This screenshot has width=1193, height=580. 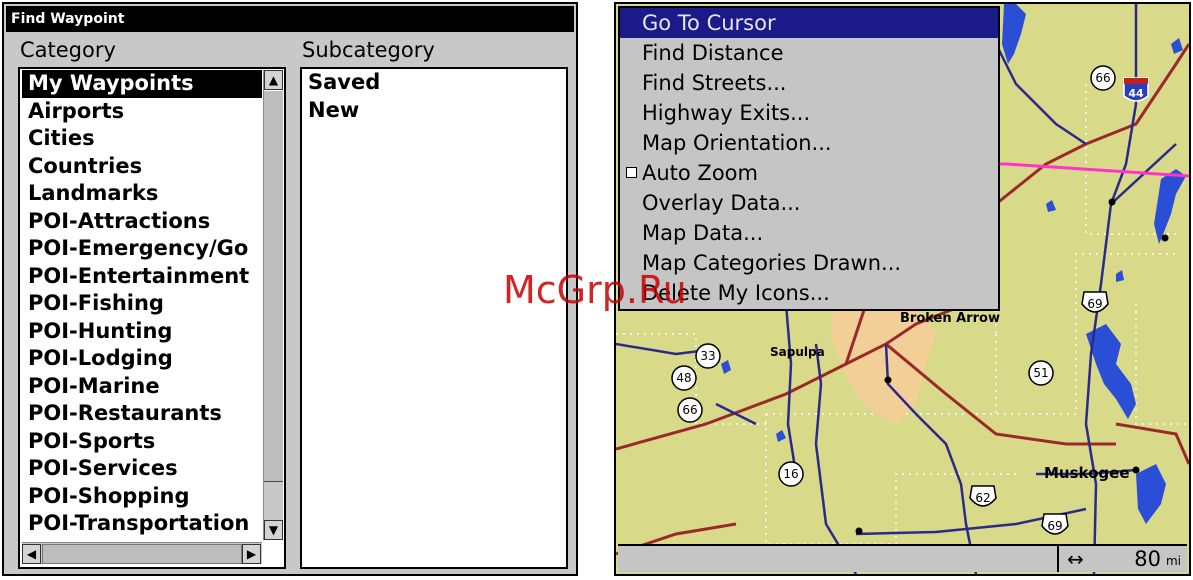 I want to click on route-33-number: 33, so click(x=707, y=356).